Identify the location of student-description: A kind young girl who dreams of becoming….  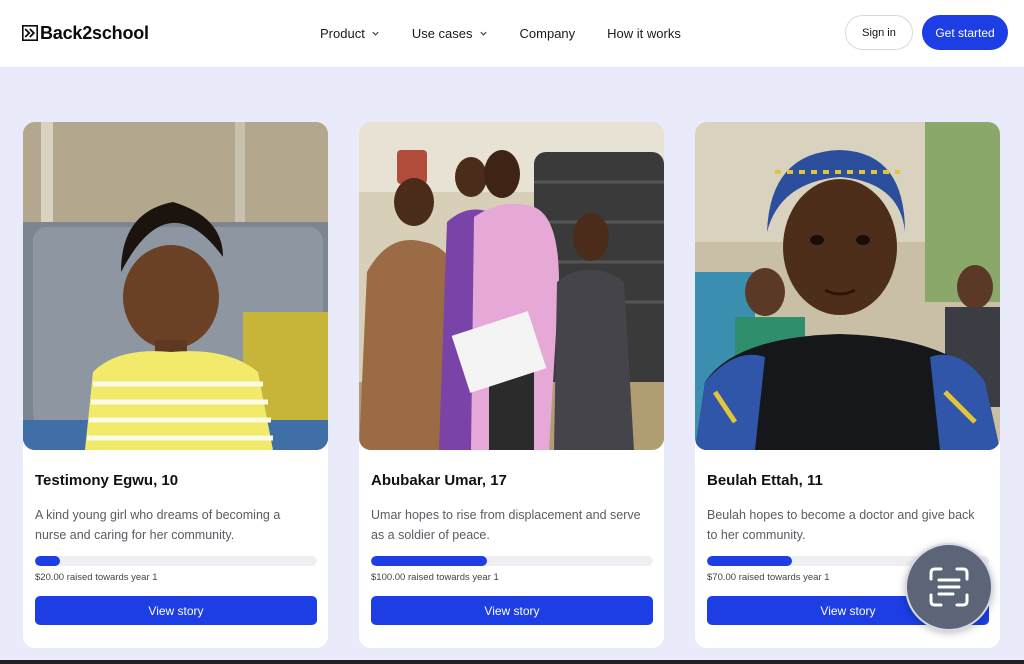
(158, 525).